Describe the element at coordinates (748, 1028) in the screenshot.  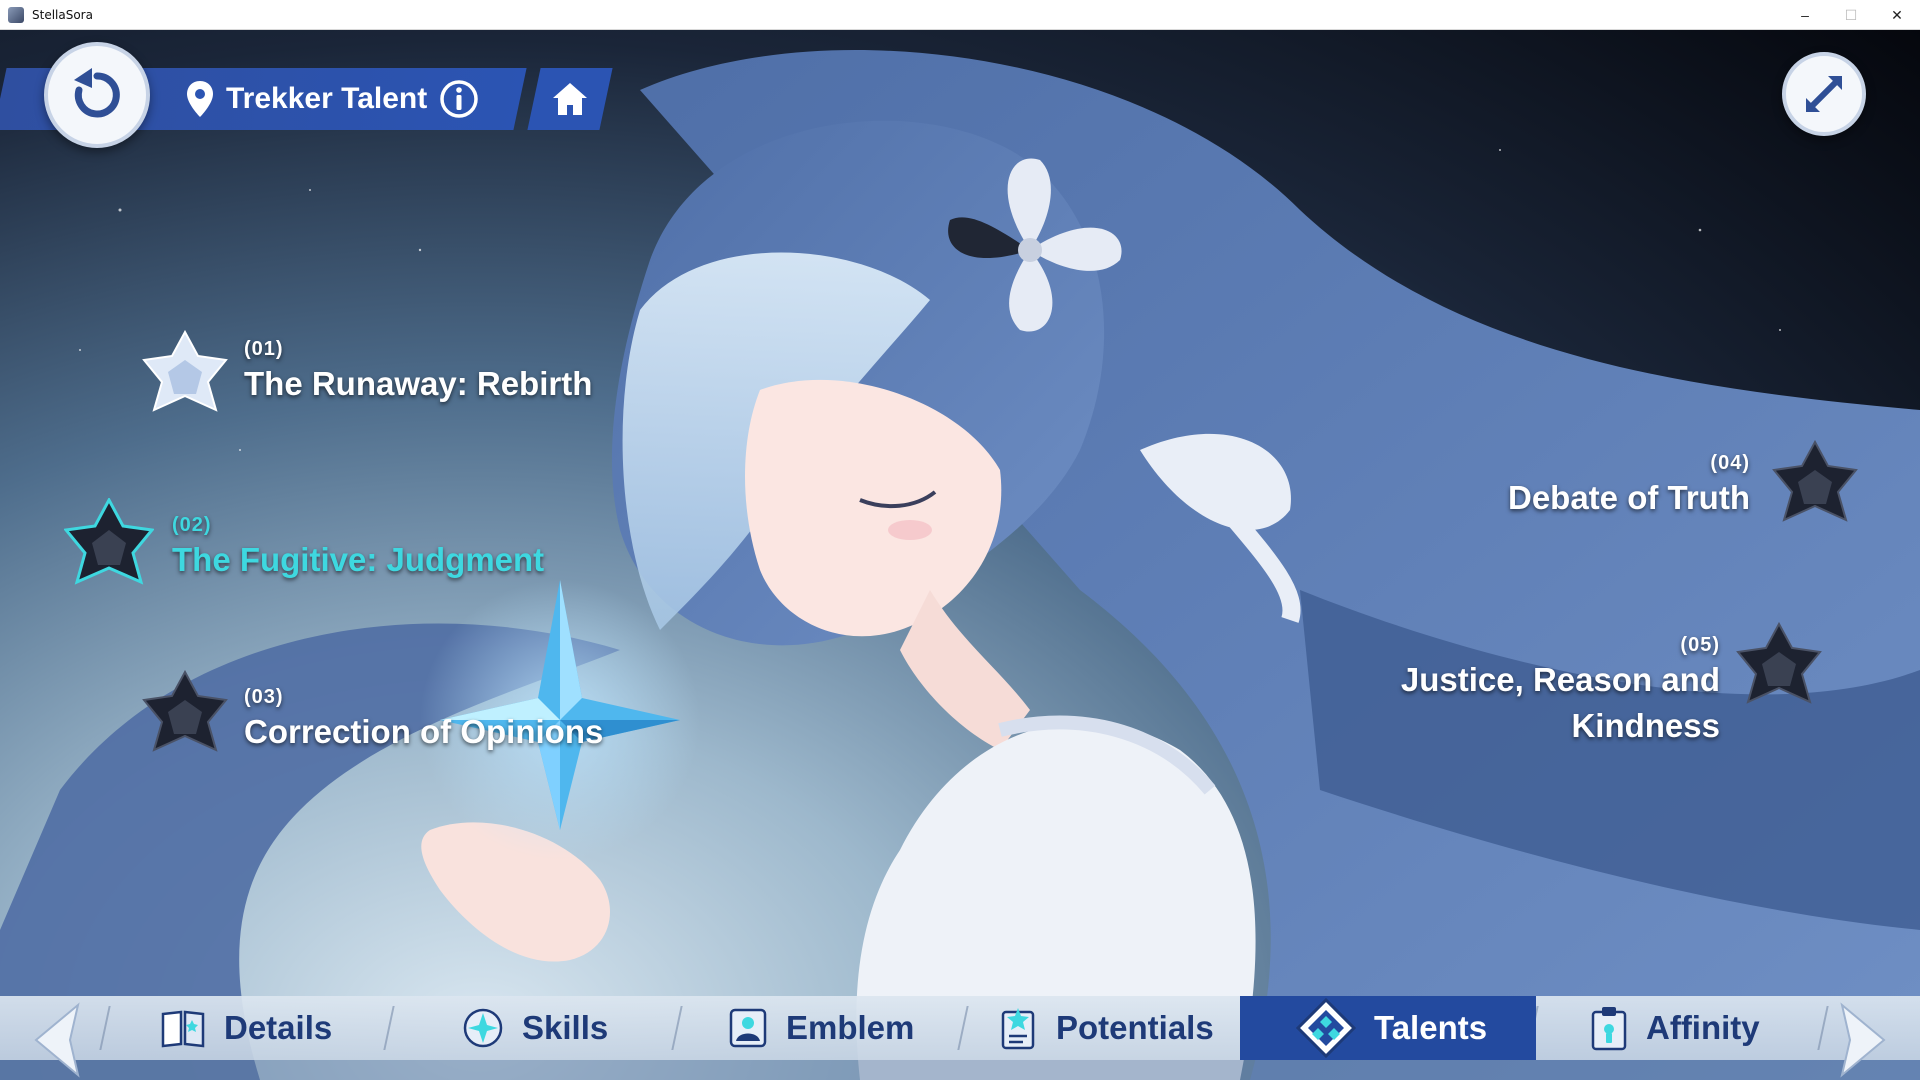
I see `portrait-icon` at that location.